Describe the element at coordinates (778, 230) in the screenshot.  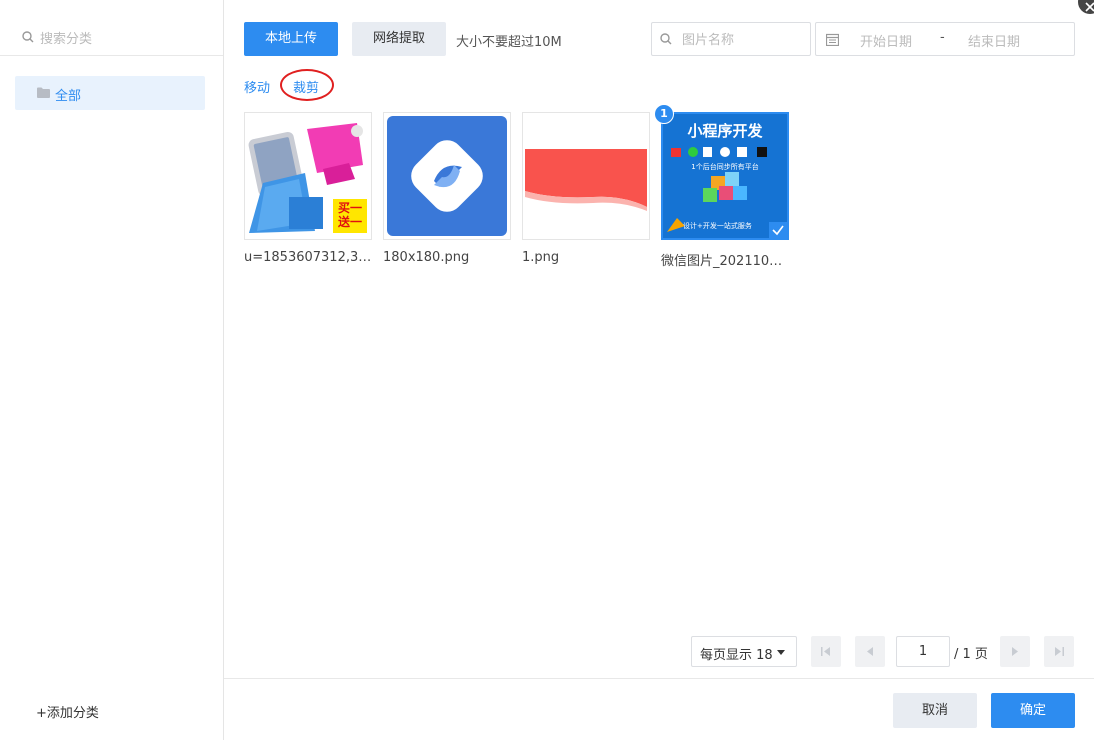
I see `selected-check-icon` at that location.